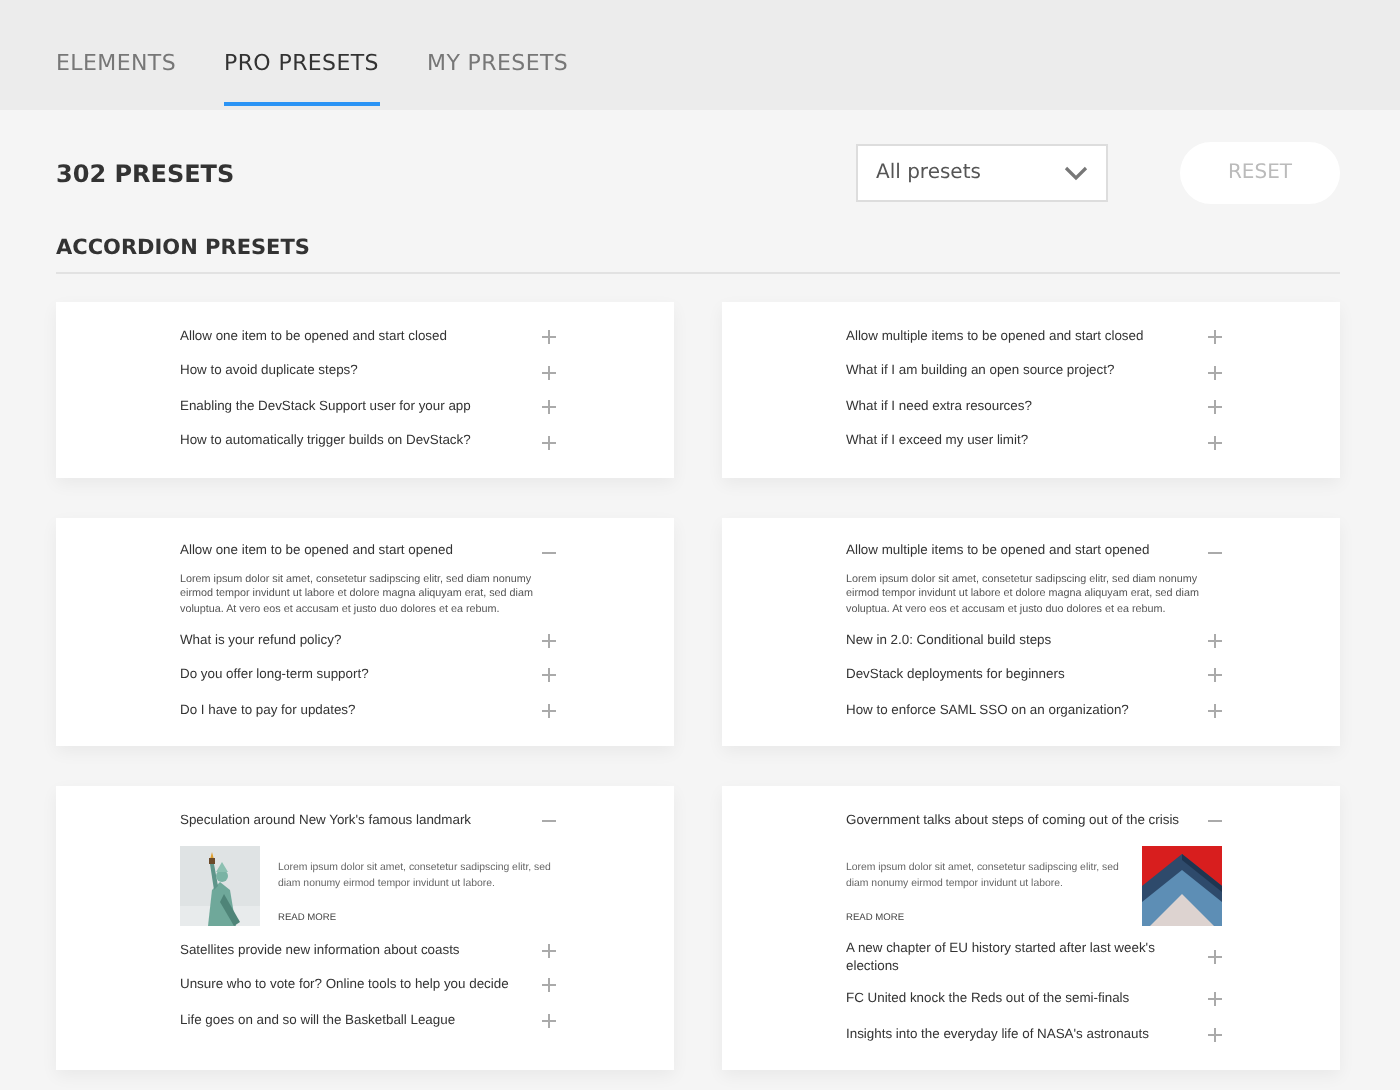  What do you see at coordinates (1076, 173) in the screenshot?
I see `chevron-down-icon` at bounding box center [1076, 173].